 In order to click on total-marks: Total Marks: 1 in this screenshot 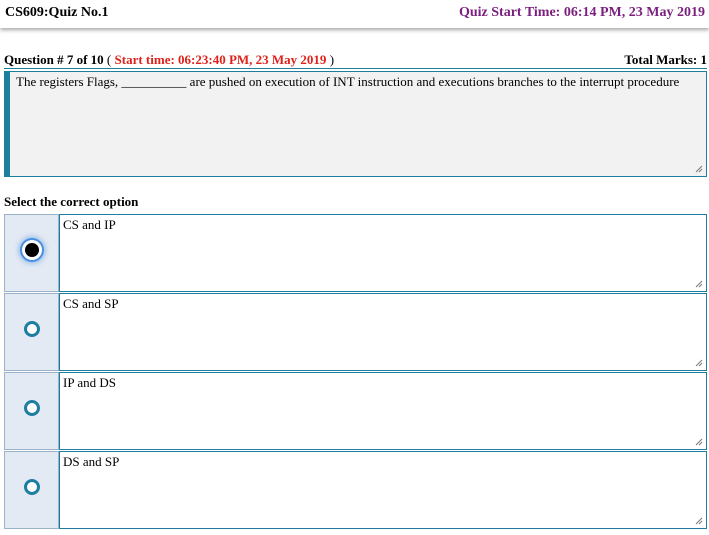, I will do `click(665, 59)`.